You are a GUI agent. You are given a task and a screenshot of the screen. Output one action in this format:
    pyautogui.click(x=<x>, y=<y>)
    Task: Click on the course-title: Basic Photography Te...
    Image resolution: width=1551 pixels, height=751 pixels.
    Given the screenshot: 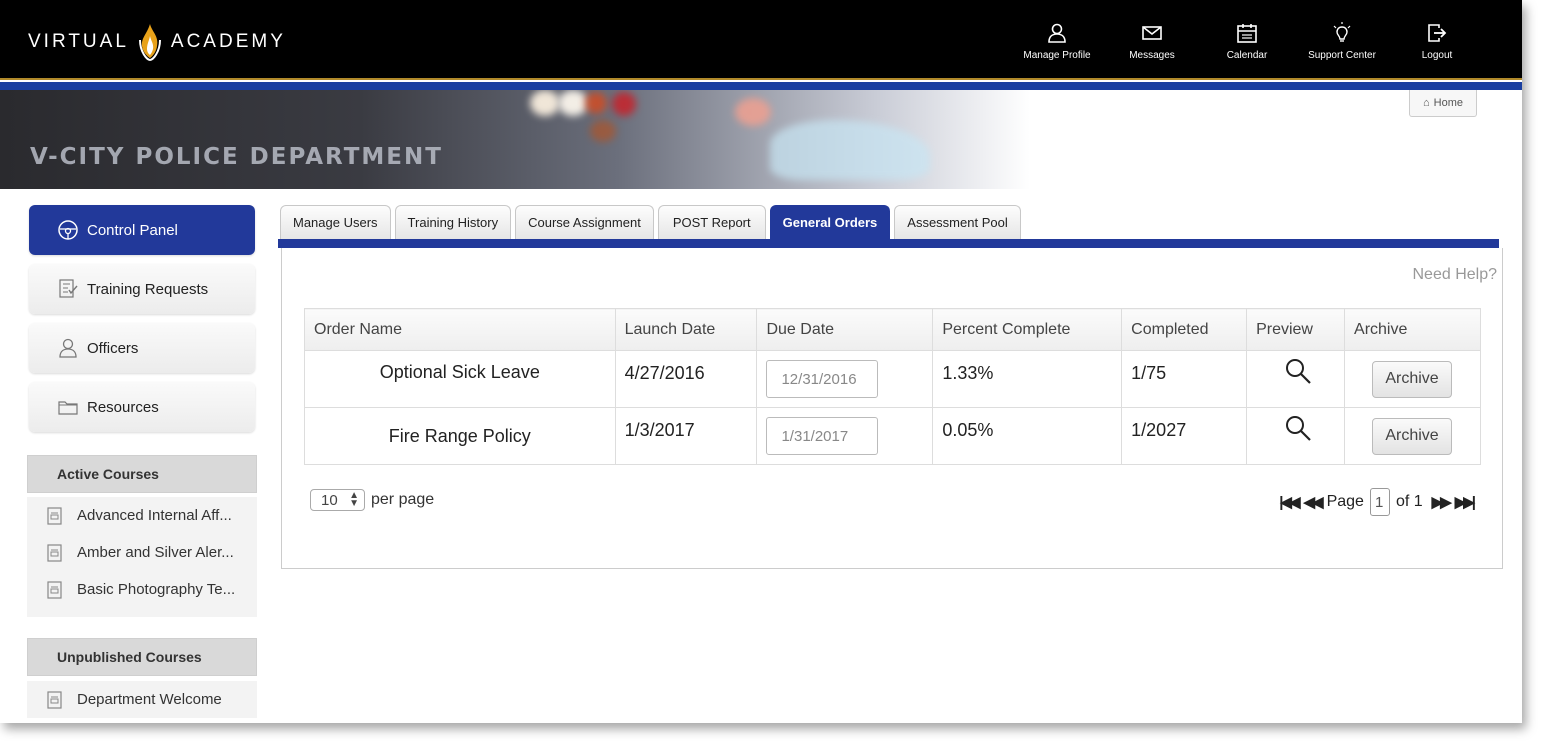 What is the action you would take?
    pyautogui.click(x=156, y=589)
    